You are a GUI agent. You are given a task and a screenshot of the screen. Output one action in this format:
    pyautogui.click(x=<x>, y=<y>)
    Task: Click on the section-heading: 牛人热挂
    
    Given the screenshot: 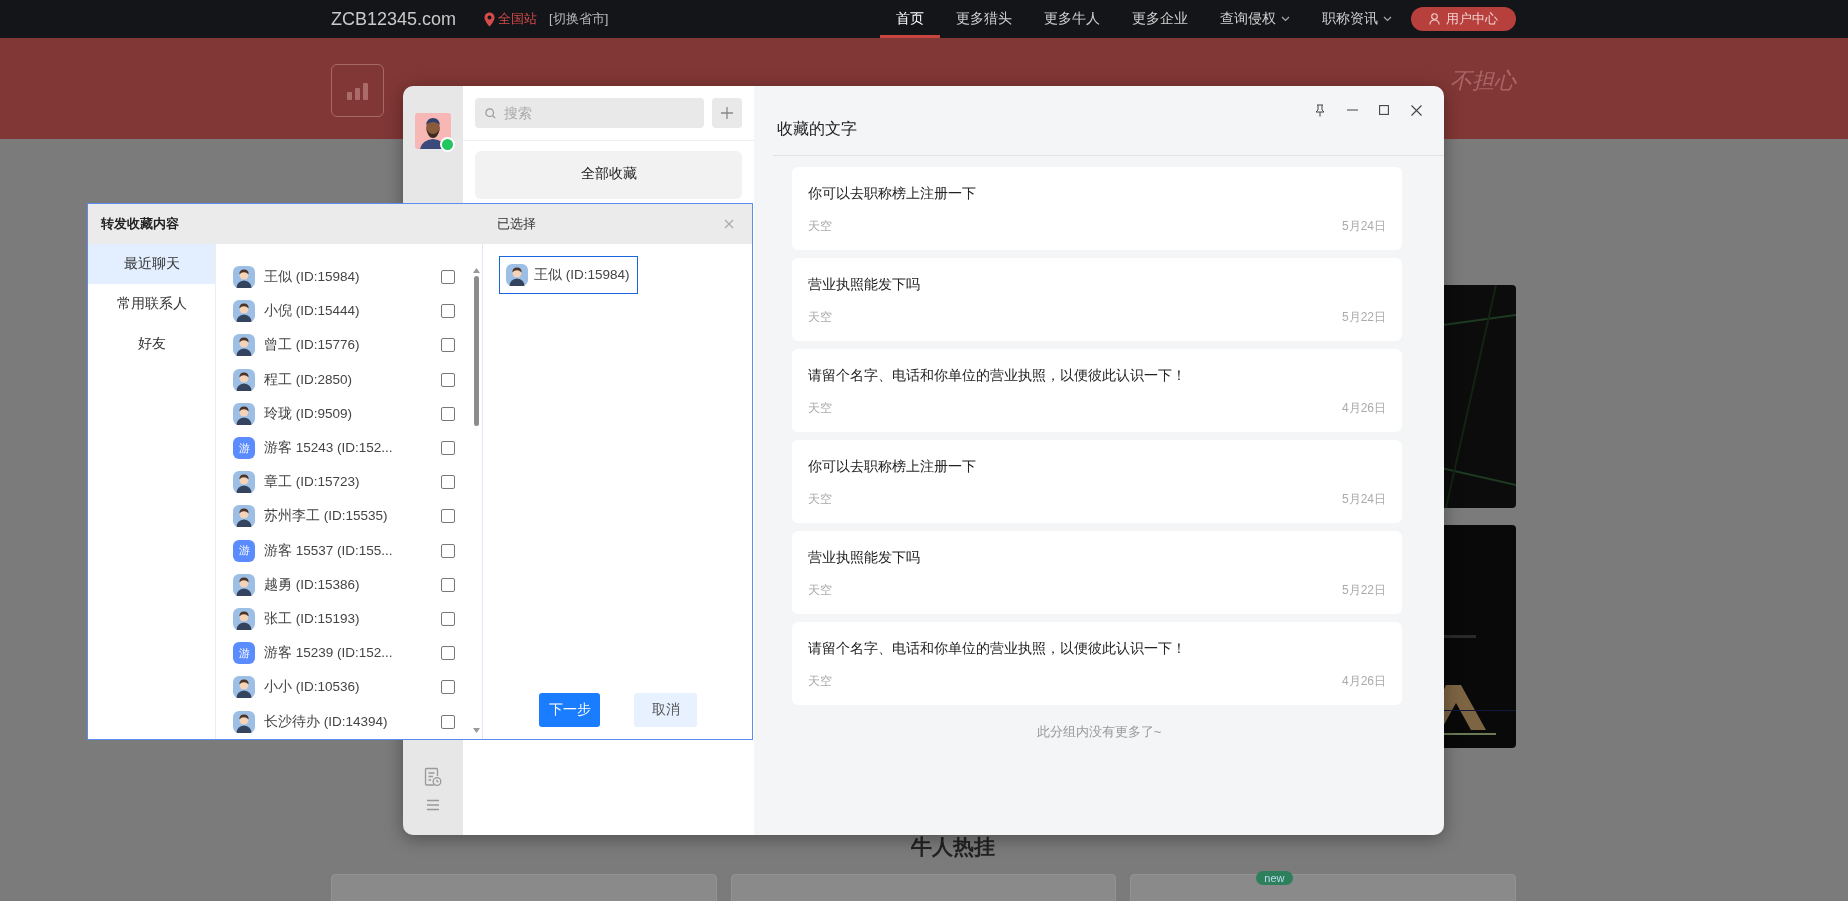 What is the action you would take?
    pyautogui.click(x=953, y=847)
    